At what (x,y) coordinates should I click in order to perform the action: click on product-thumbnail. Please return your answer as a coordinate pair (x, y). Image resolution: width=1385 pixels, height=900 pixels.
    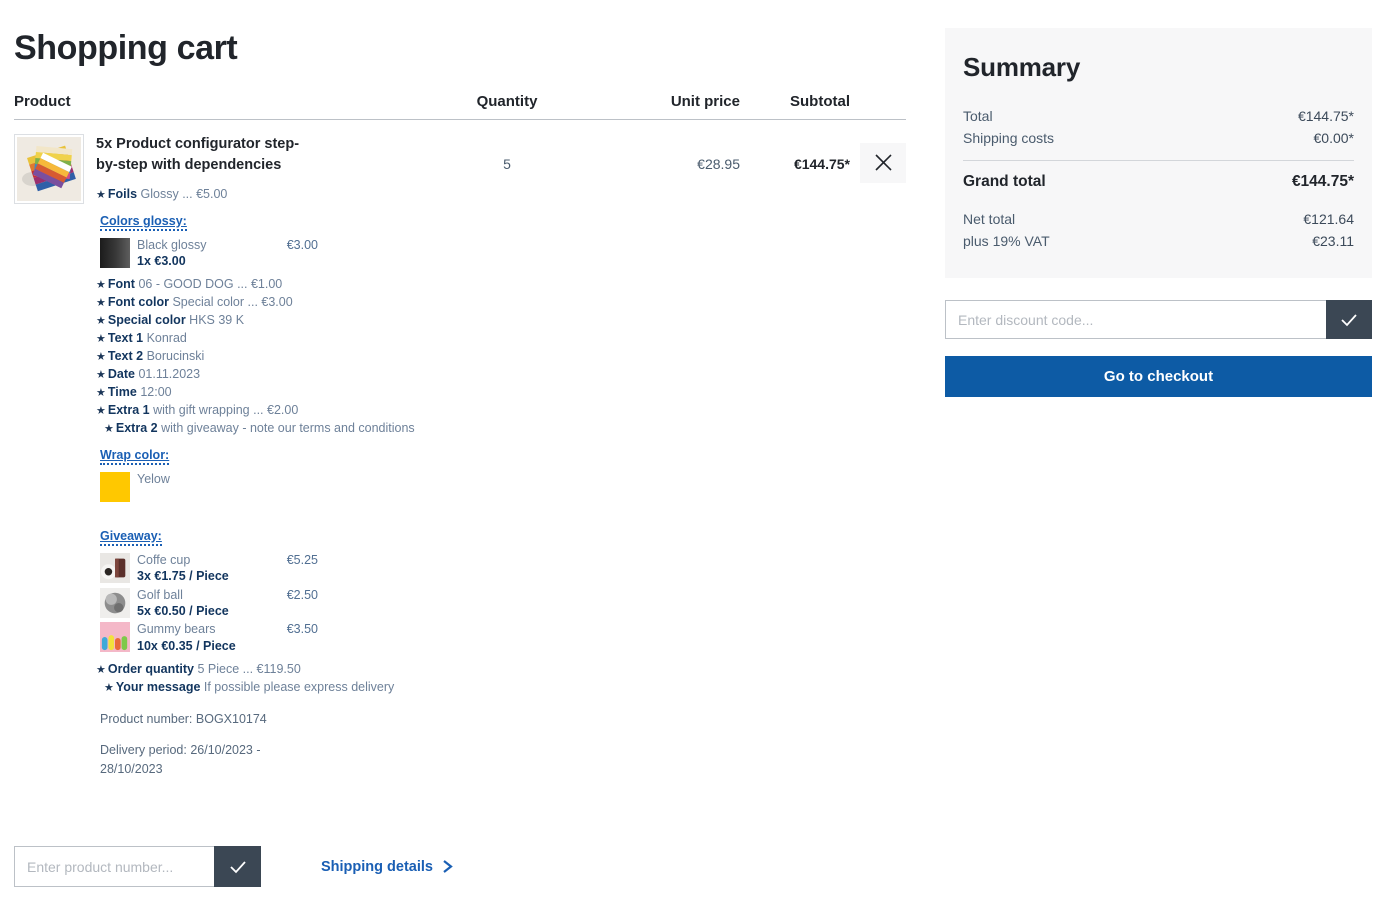
    Looking at the image, I should click on (49, 168).